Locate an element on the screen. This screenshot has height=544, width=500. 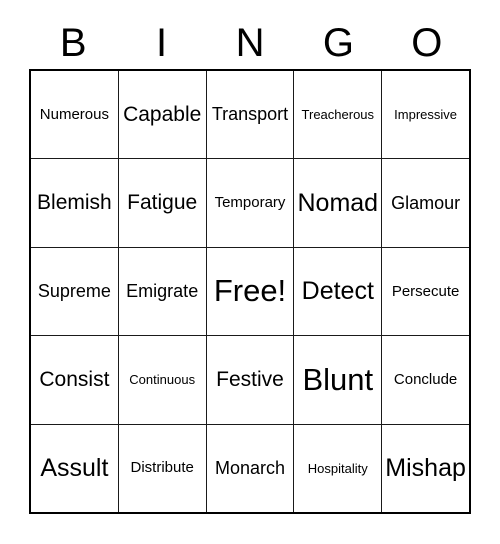
bingo-cell: Consist is located at coordinates (74, 379).